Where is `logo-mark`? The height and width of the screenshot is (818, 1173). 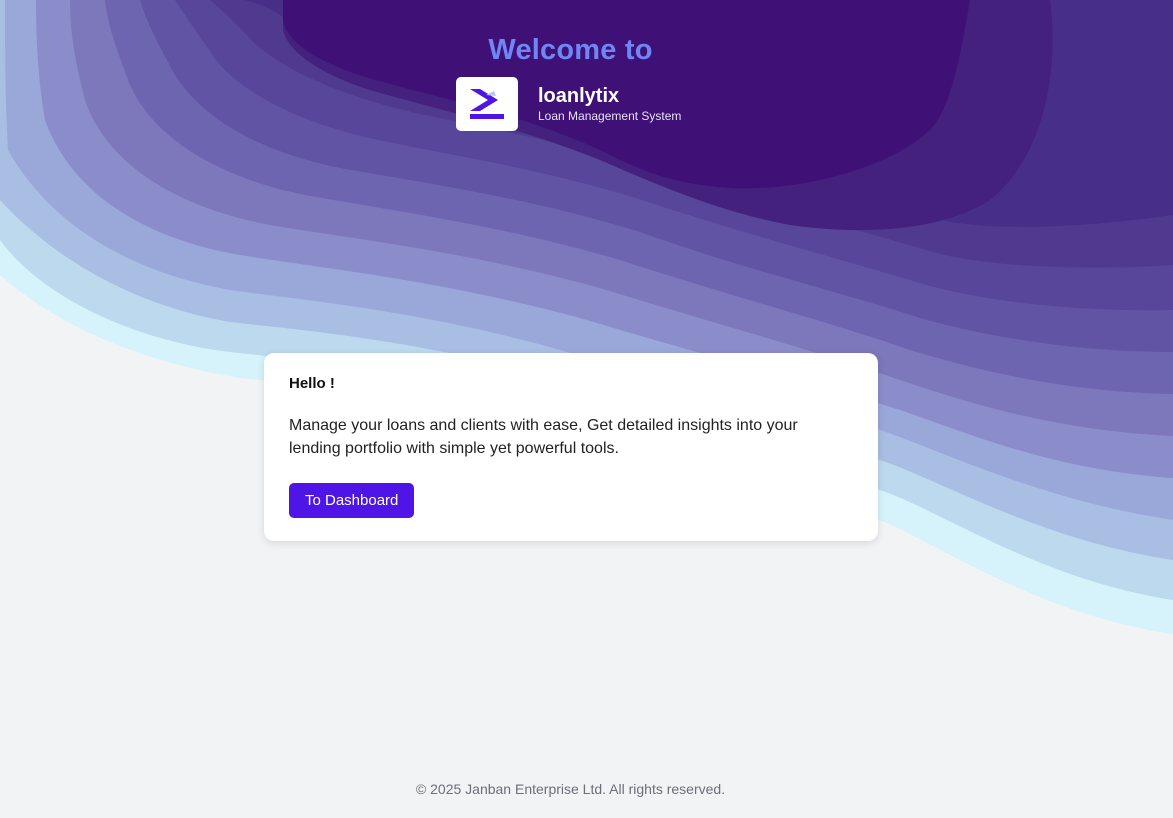
logo-mark is located at coordinates (487, 104).